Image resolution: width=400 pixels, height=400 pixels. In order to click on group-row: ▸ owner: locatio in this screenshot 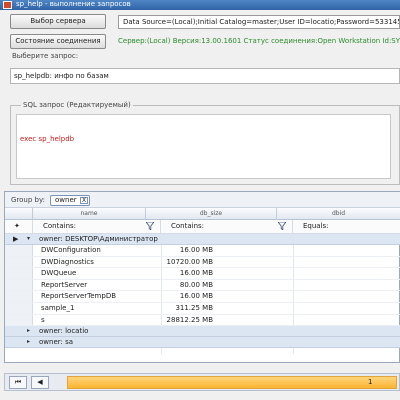, I will do `click(202, 332)`.